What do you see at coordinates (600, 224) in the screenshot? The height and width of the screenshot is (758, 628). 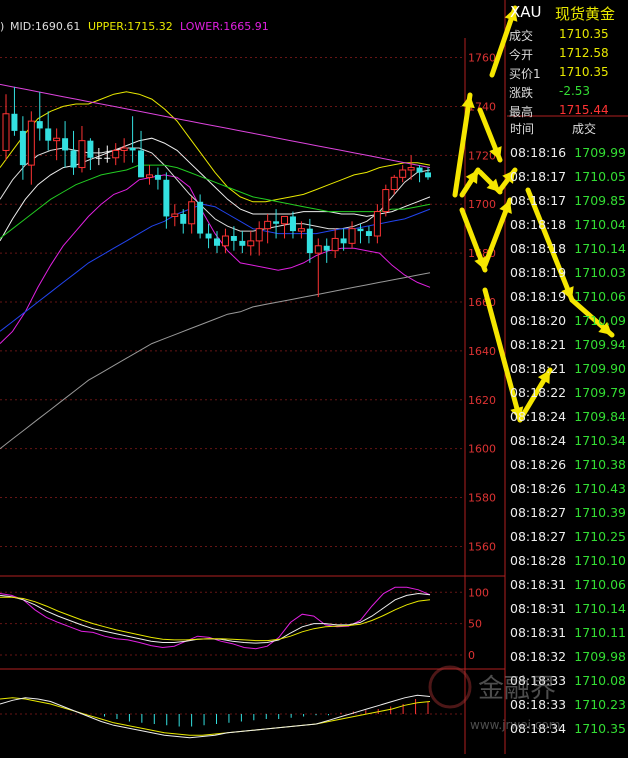 I see `trade-price: 1710.04` at bounding box center [600, 224].